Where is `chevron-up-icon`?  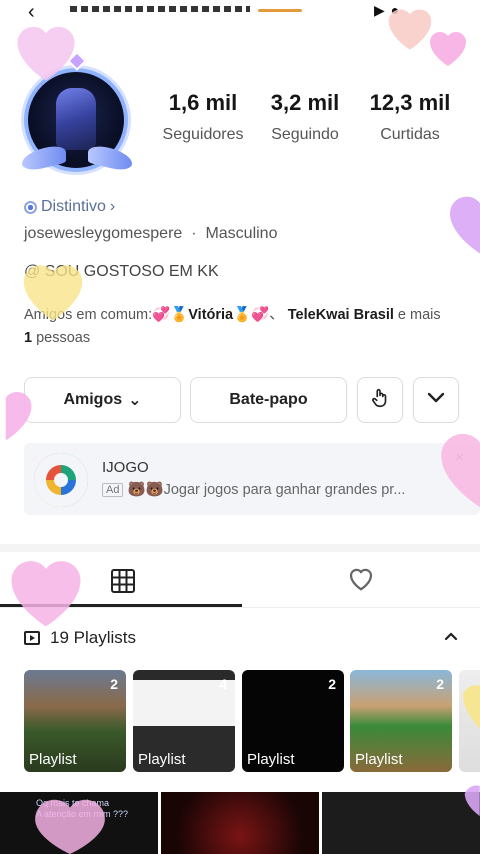
chevron-up-icon is located at coordinates (451, 637).